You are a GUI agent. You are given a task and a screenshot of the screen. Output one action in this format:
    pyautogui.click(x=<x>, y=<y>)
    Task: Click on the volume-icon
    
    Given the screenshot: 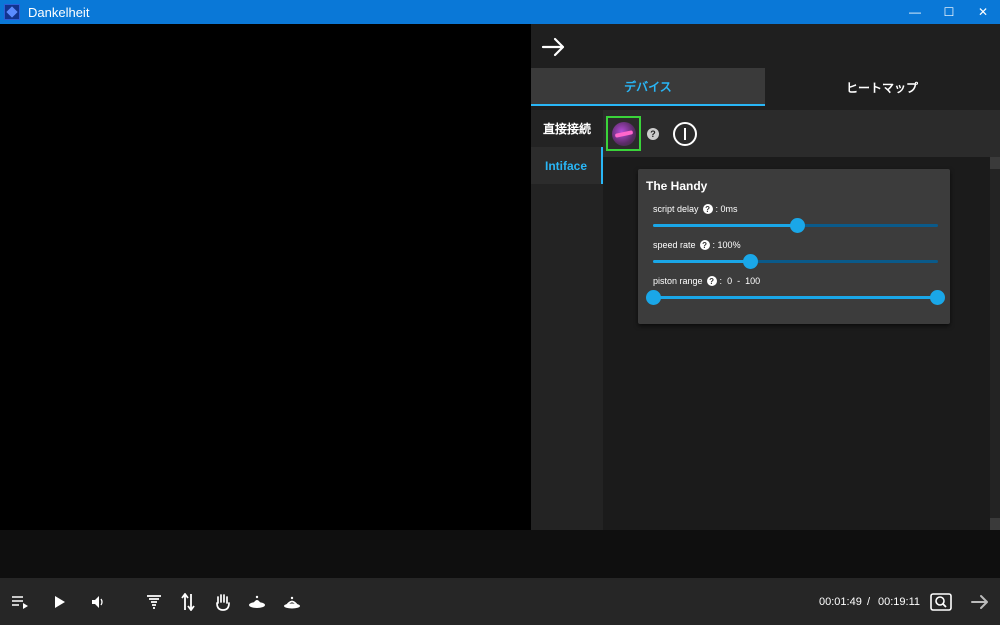 What is the action you would take?
    pyautogui.click(x=98, y=601)
    